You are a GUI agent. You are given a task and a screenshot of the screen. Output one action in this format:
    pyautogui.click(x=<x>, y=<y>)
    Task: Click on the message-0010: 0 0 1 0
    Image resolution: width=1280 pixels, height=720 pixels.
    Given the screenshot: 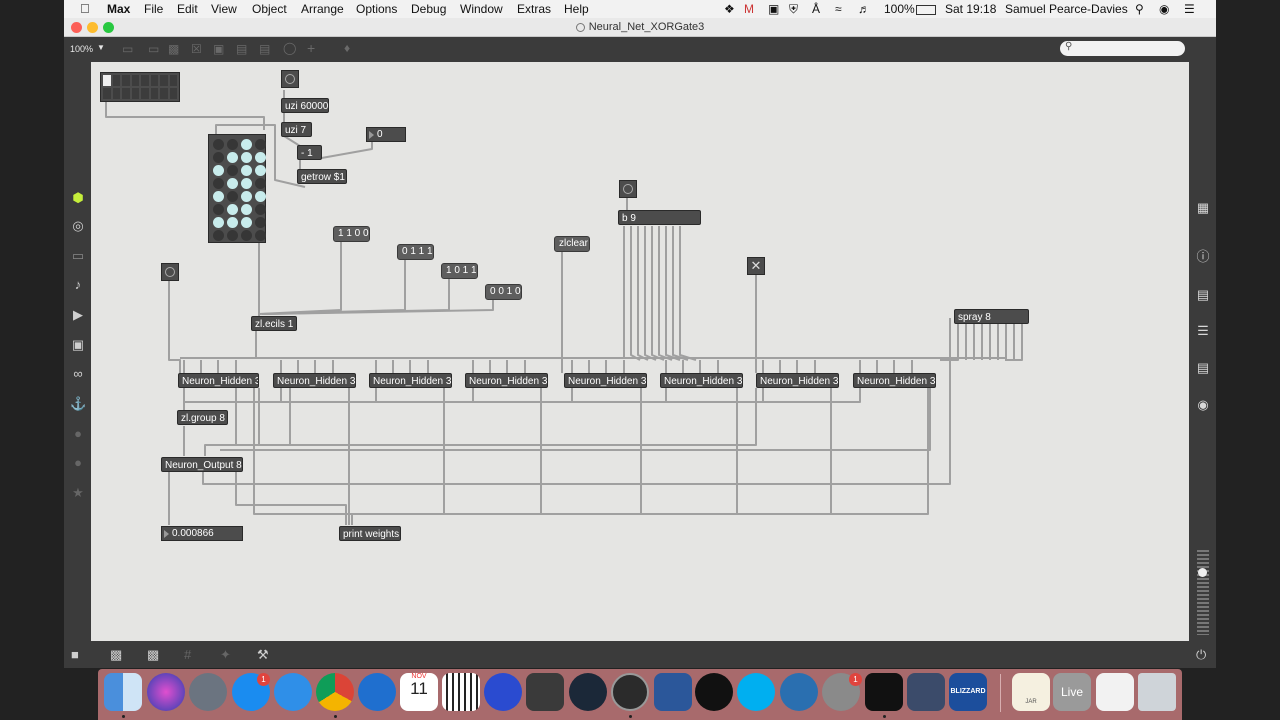 What is the action you would take?
    pyautogui.click(x=503, y=292)
    